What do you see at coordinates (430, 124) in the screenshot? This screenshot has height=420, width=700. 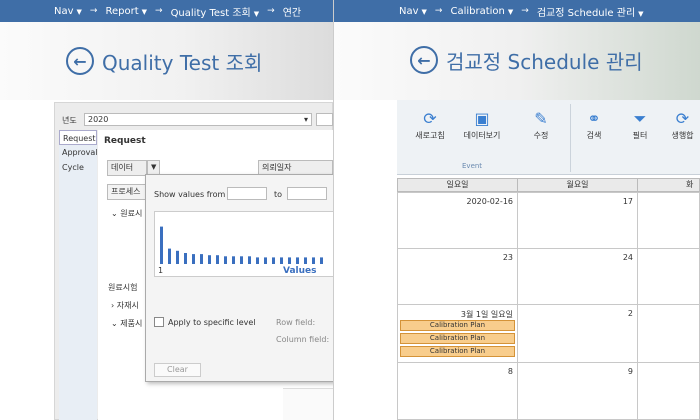 I see `refresh-button: ⟳ 새로고침` at bounding box center [430, 124].